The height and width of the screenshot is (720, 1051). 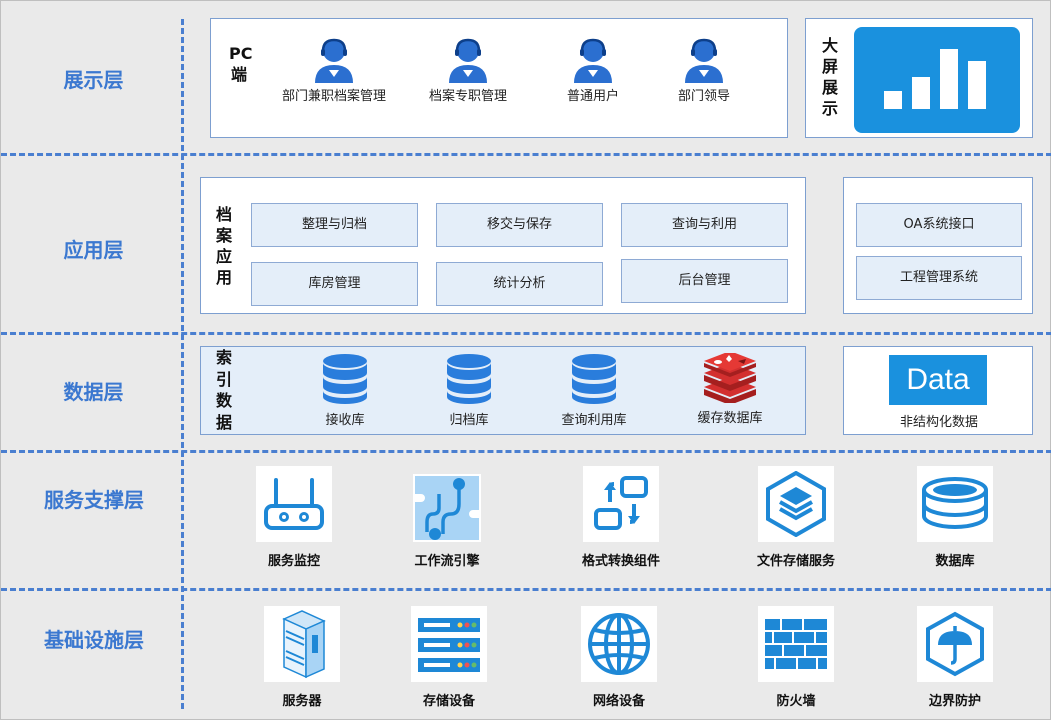 I want to click on archive-app-panel: 档案应用 整理与归档 移交与保存 查询与利用 库房管理 统计分析 后台管理, so click(x=503, y=245).